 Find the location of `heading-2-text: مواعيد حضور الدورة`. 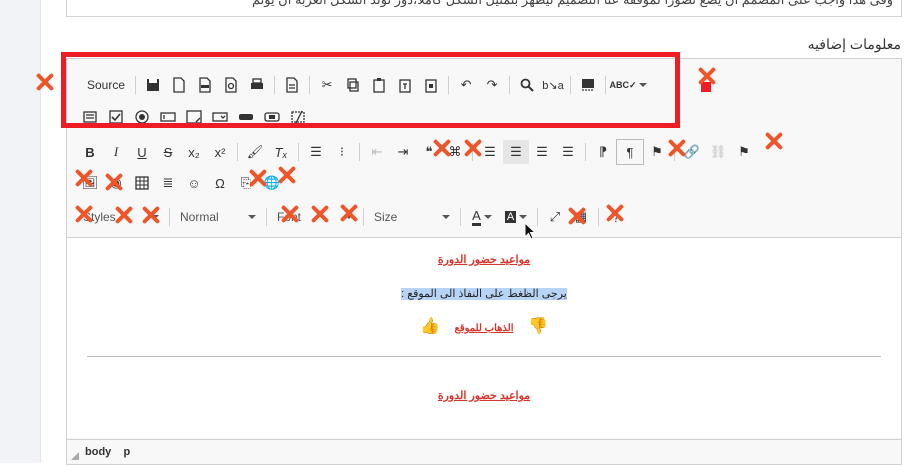

heading-2-text: مواعيد حضور الدورة is located at coordinates (484, 396).